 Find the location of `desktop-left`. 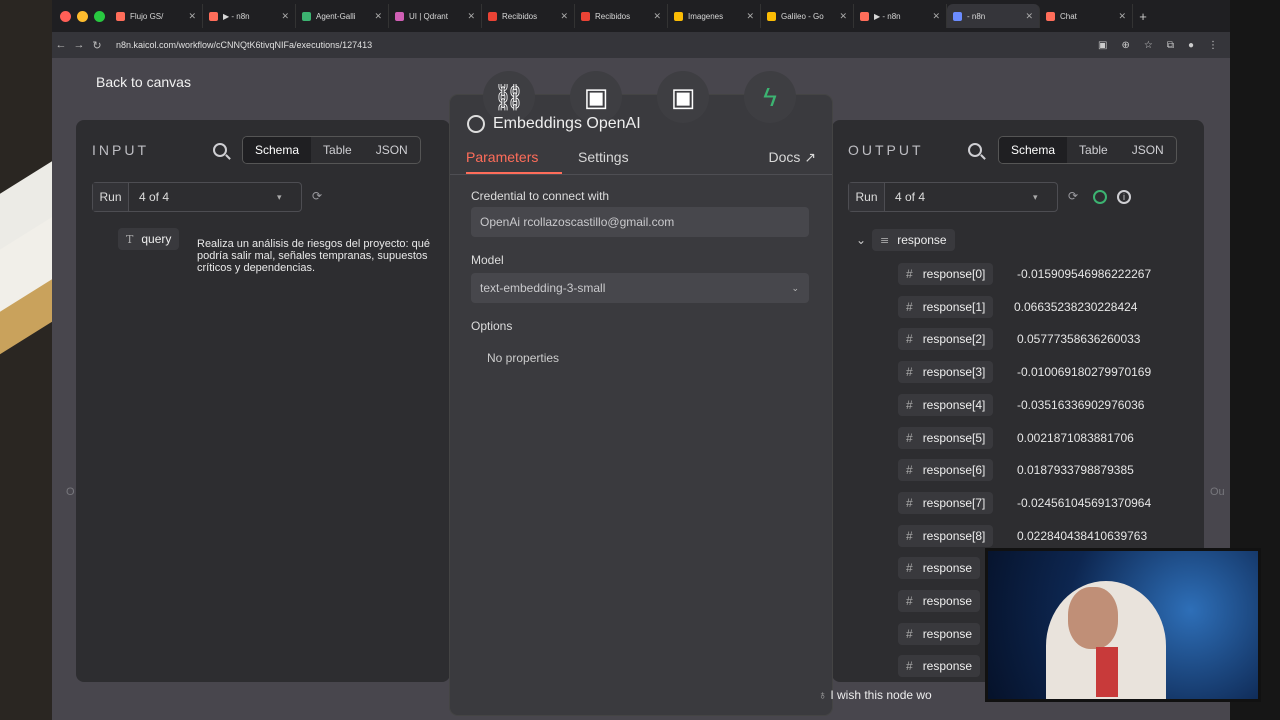

desktop-left is located at coordinates (26, 360).